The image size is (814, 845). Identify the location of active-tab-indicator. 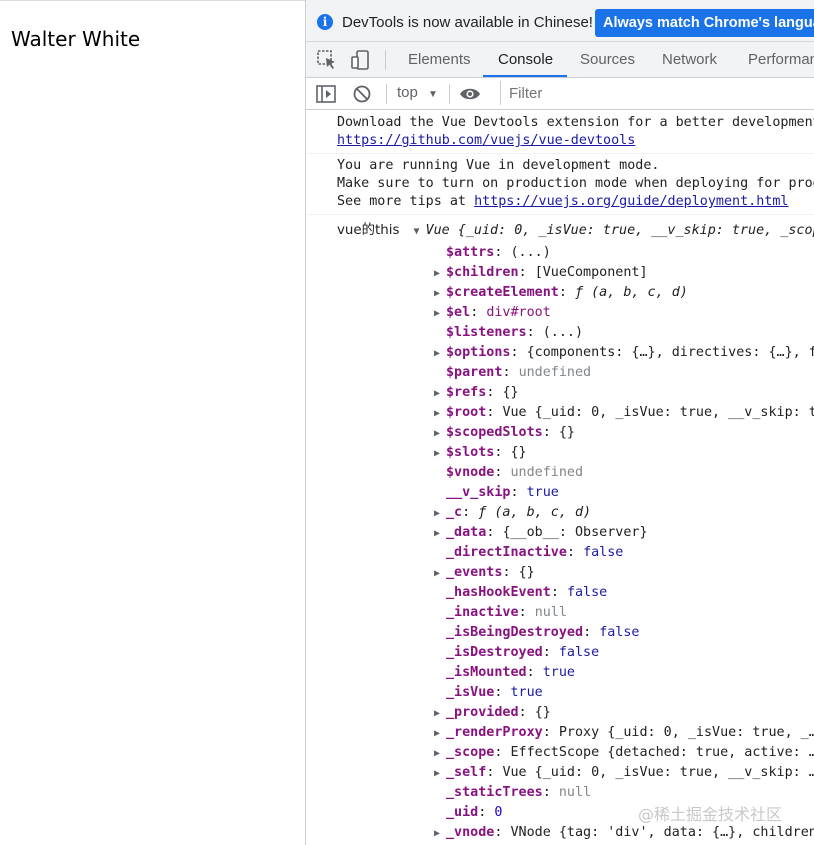
(525, 76).